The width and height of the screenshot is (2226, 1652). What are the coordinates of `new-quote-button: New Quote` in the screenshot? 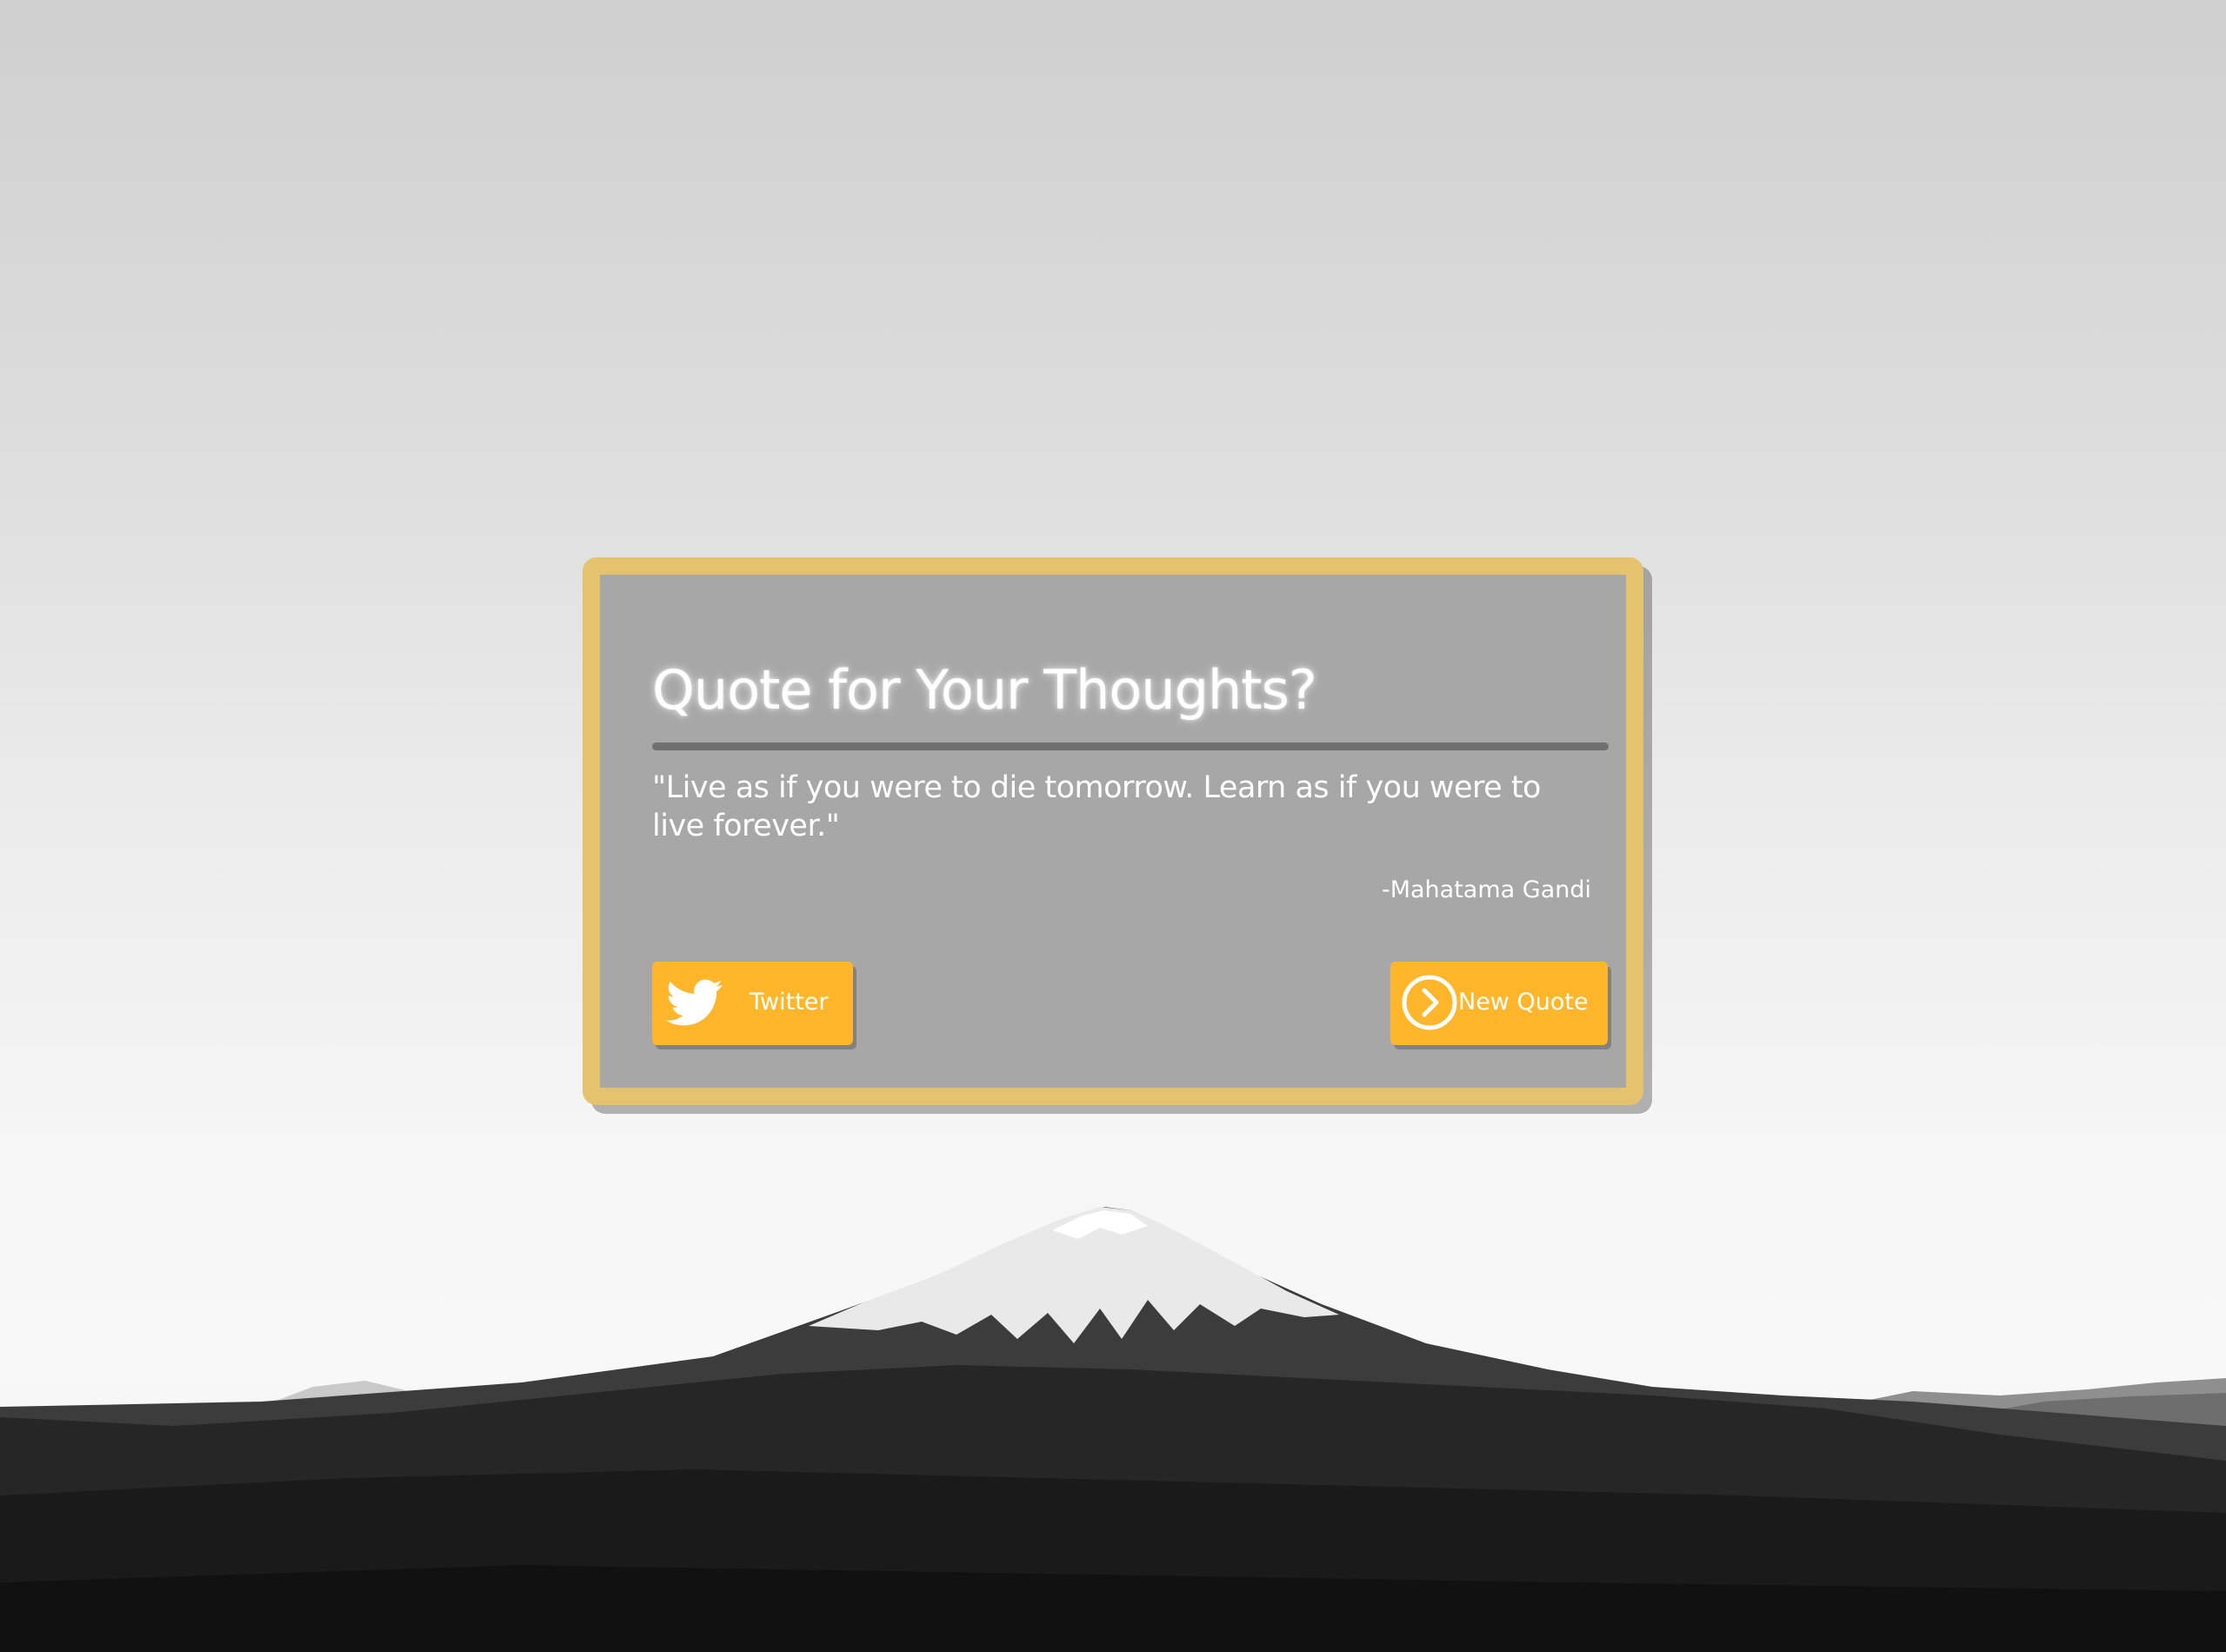 It's located at (1499, 1003).